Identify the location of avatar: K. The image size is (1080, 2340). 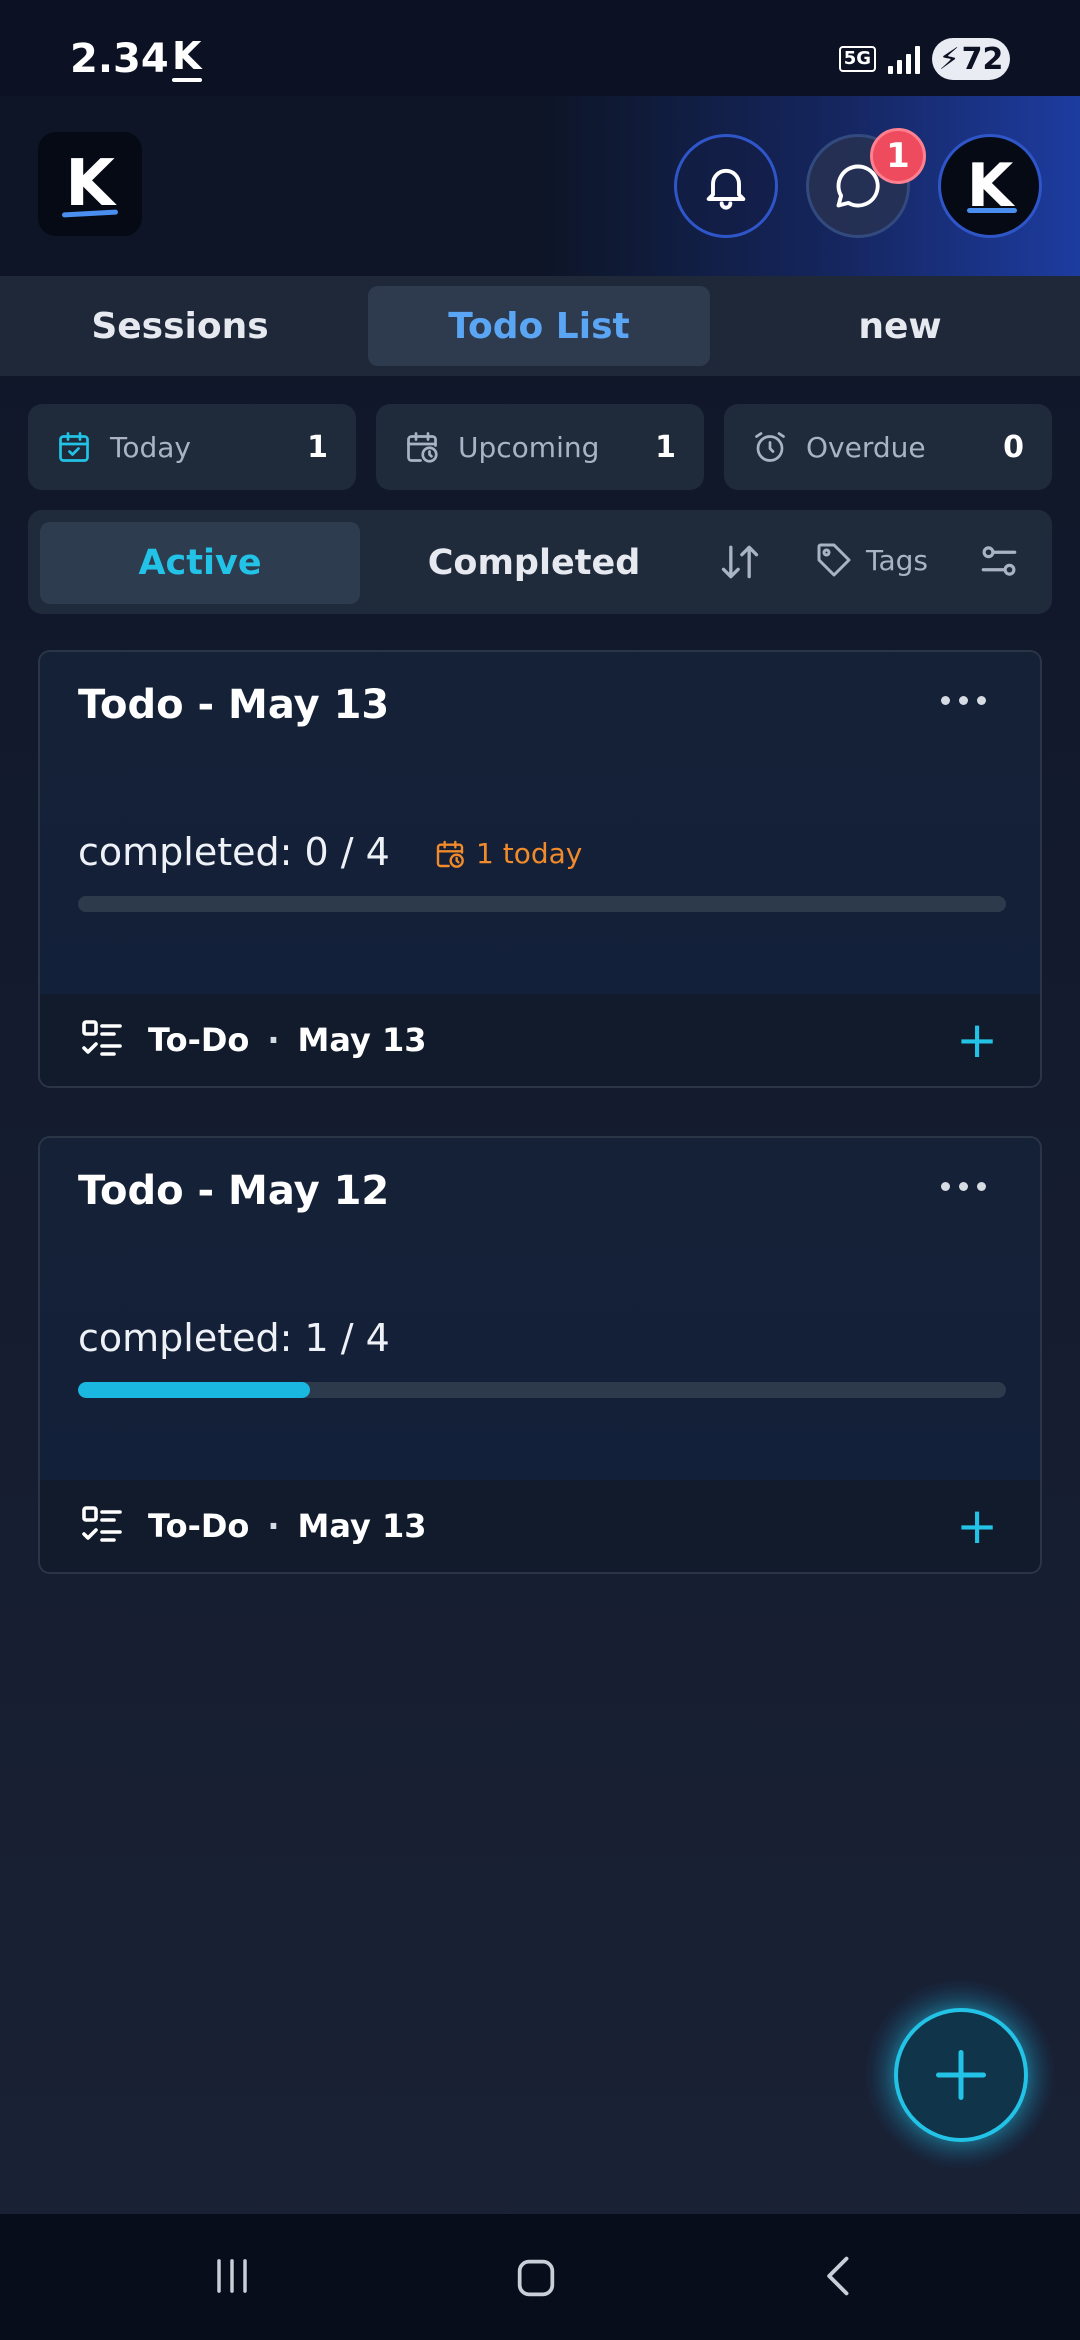
(990, 186).